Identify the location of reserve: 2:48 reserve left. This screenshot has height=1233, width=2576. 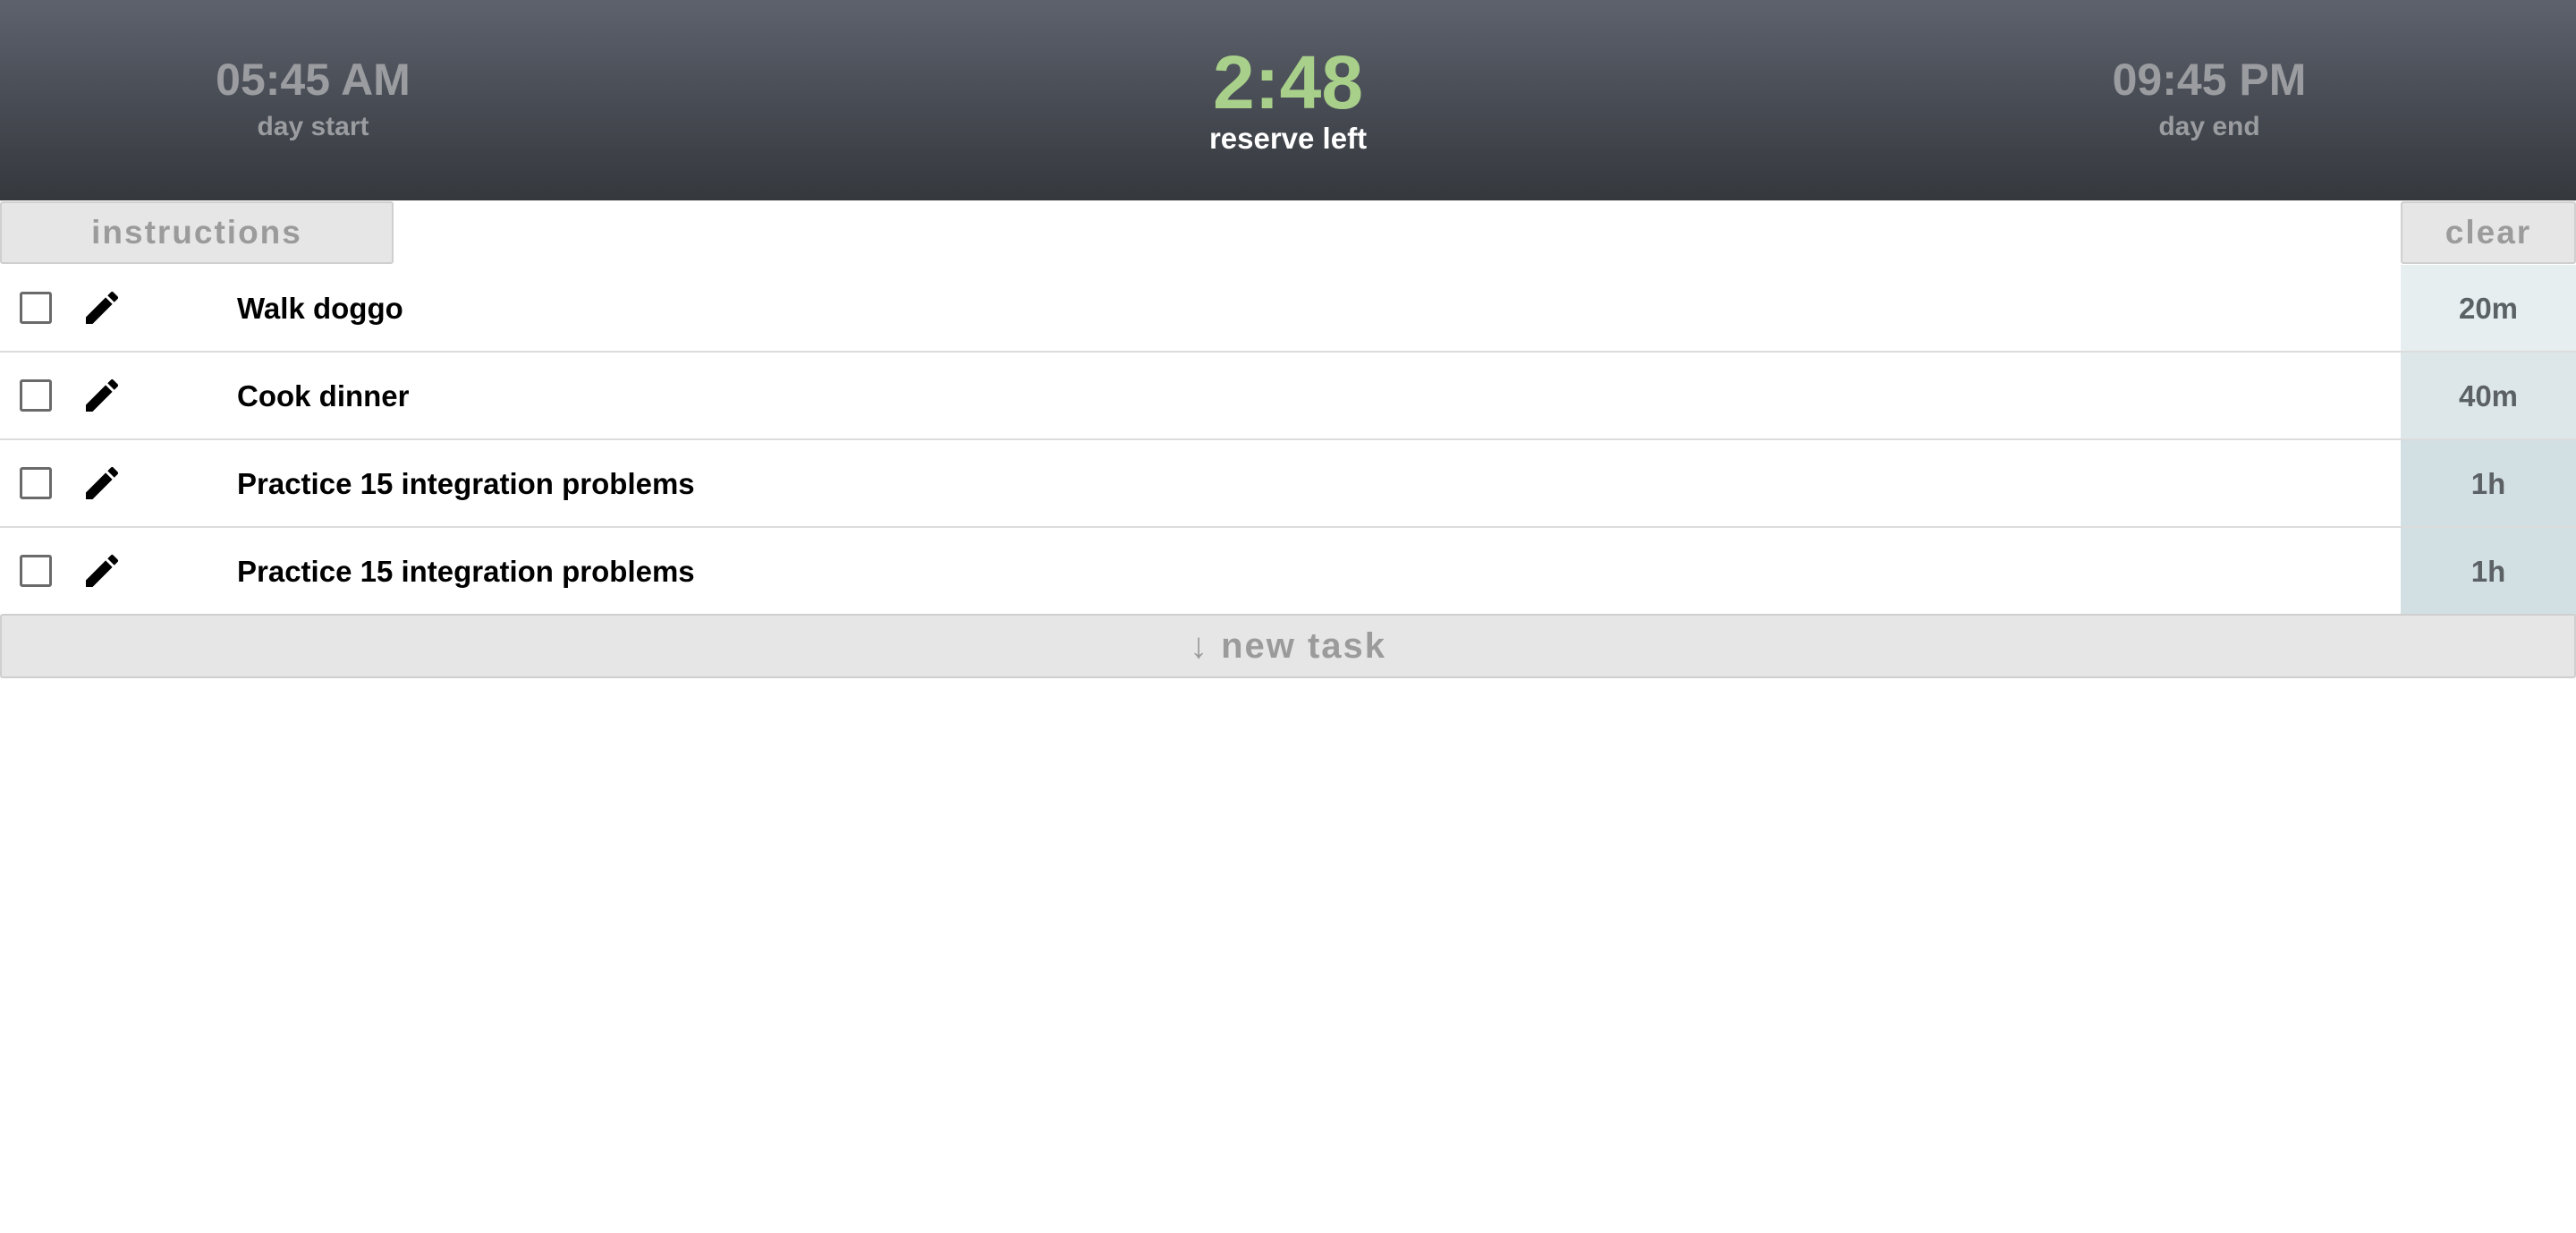
(1288, 97).